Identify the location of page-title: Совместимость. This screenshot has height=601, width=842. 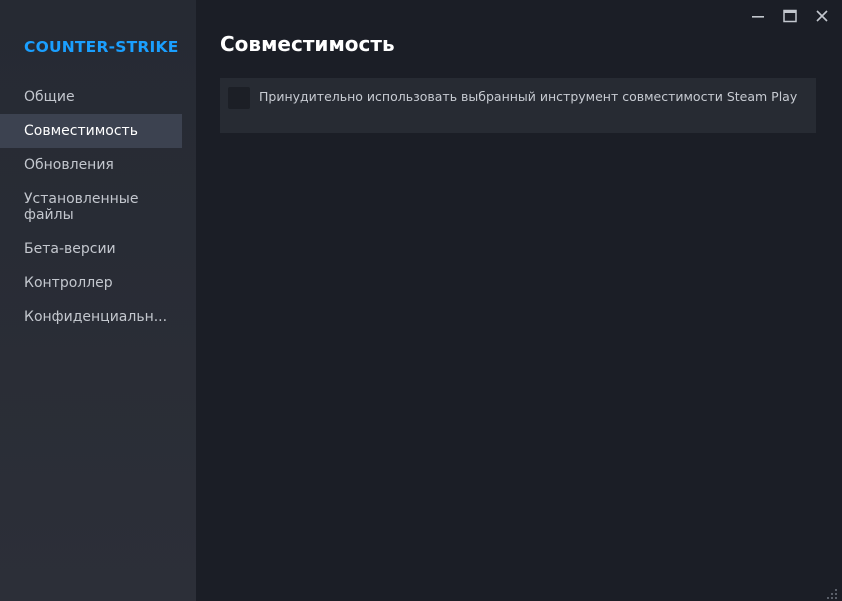
(307, 44).